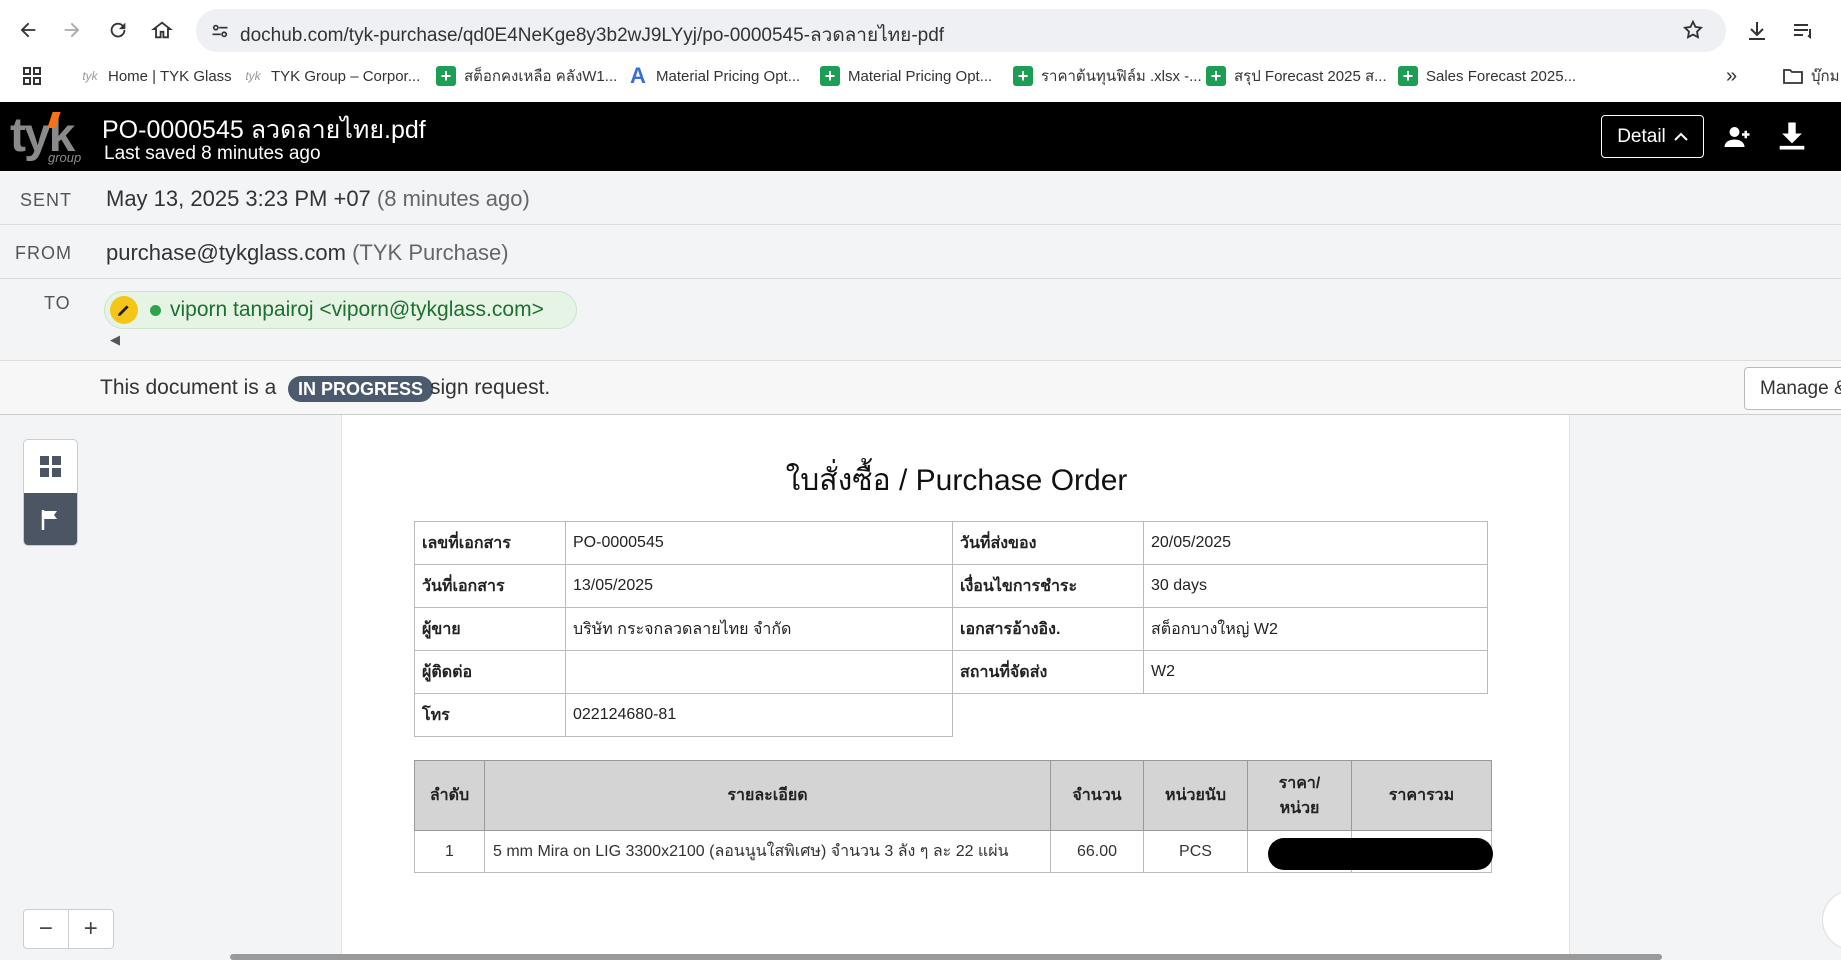  What do you see at coordinates (1731, 76) in the screenshot?
I see `bookmarks-overflow: »` at bounding box center [1731, 76].